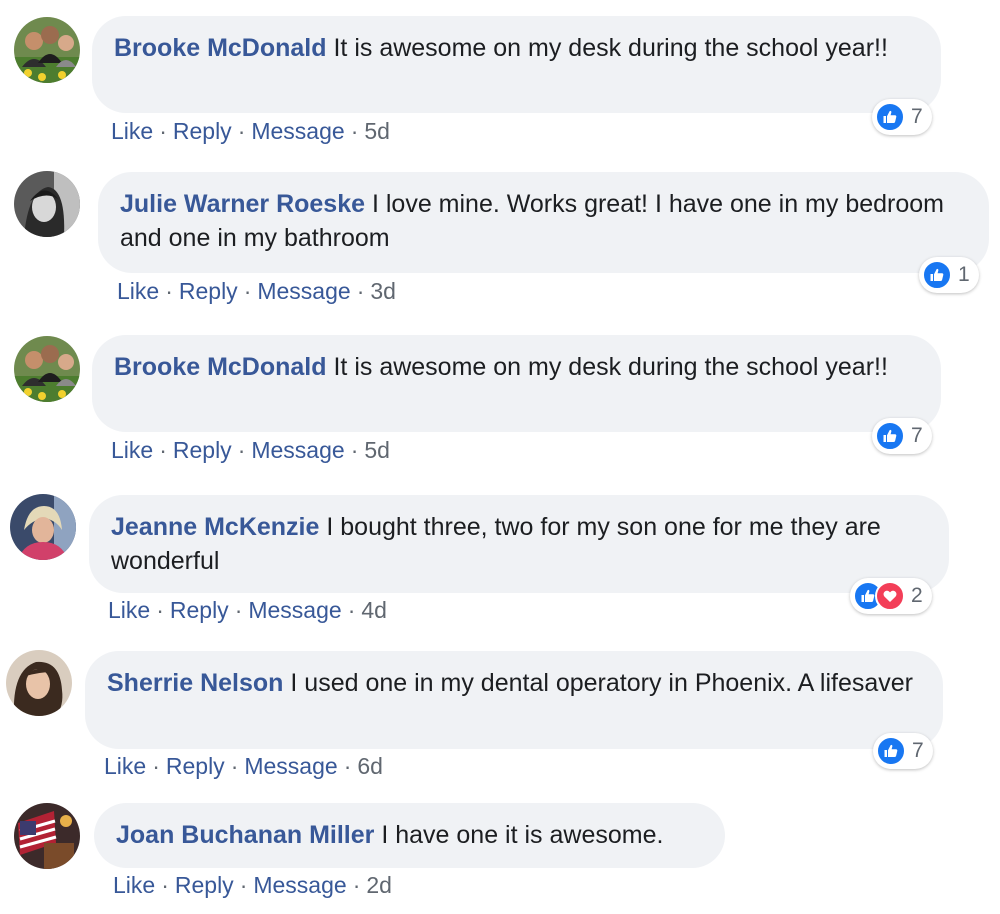  I want to click on comment-timestamp: 6d, so click(370, 766).